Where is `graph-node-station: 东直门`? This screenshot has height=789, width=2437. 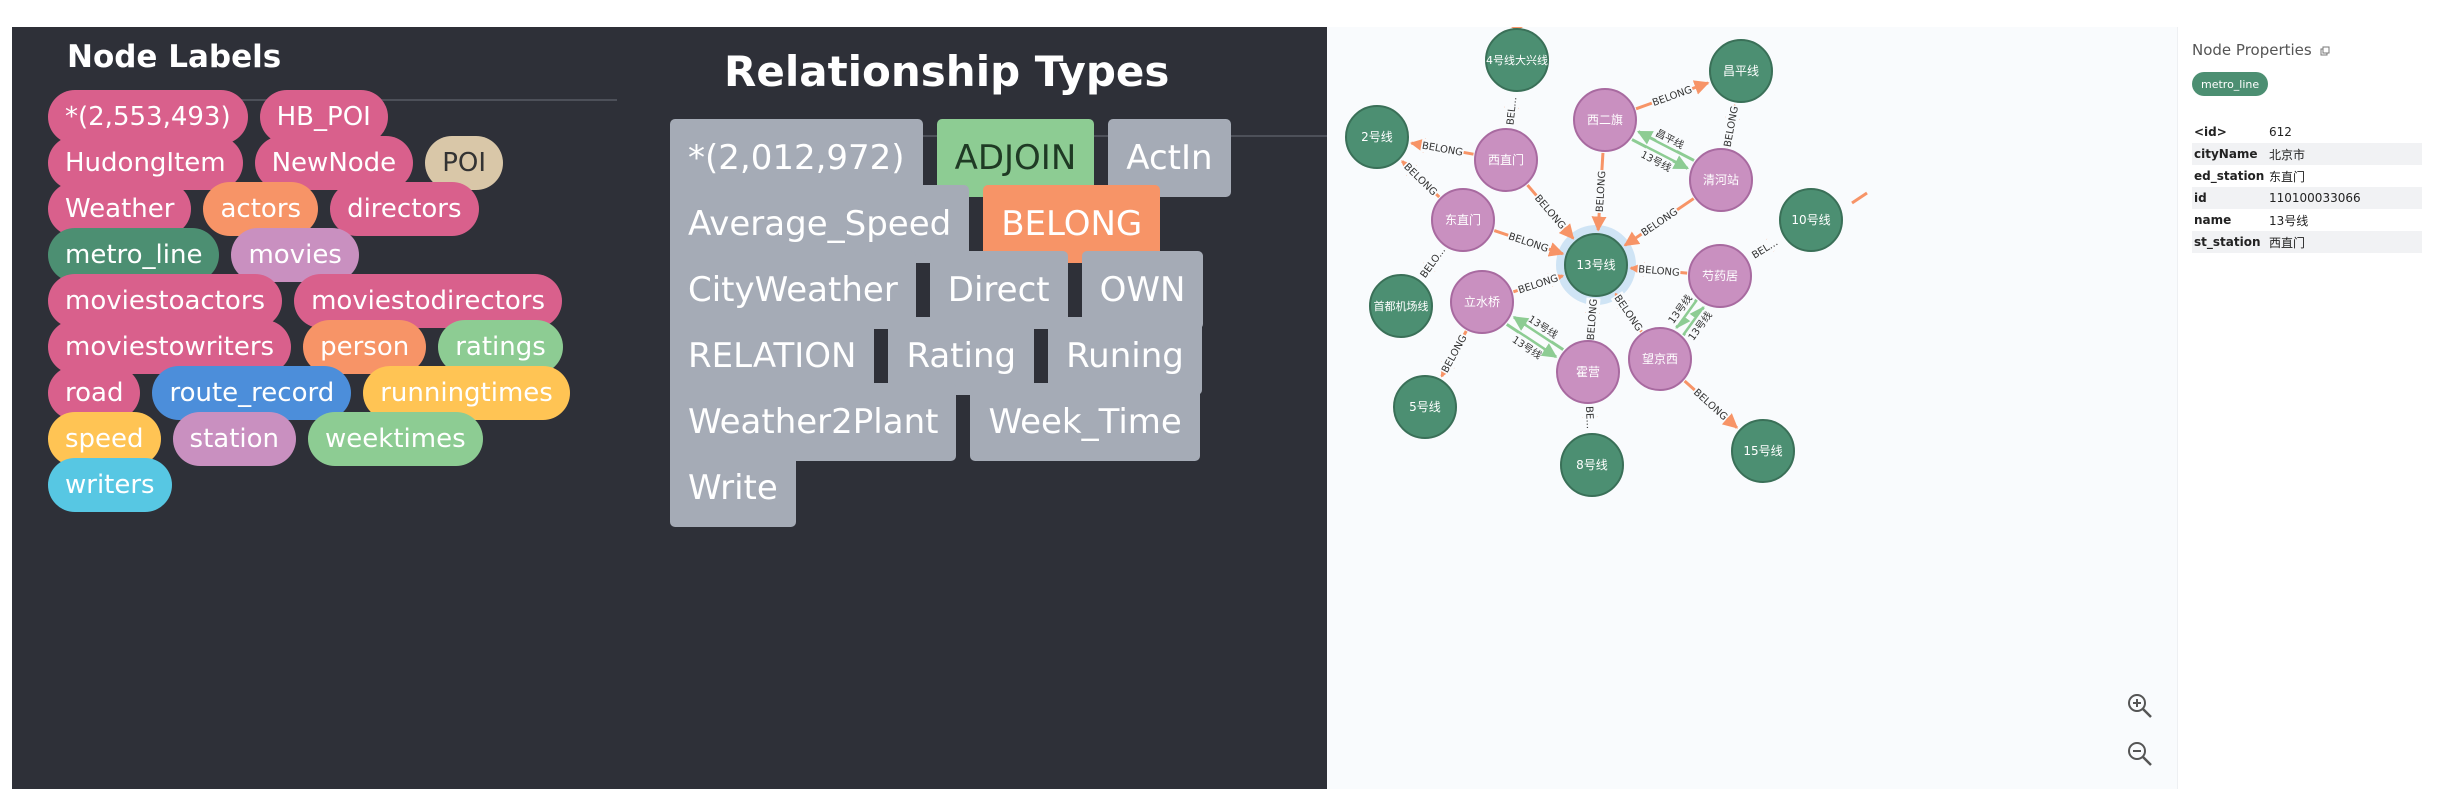
graph-node-station: 东直门 is located at coordinates (1463, 220).